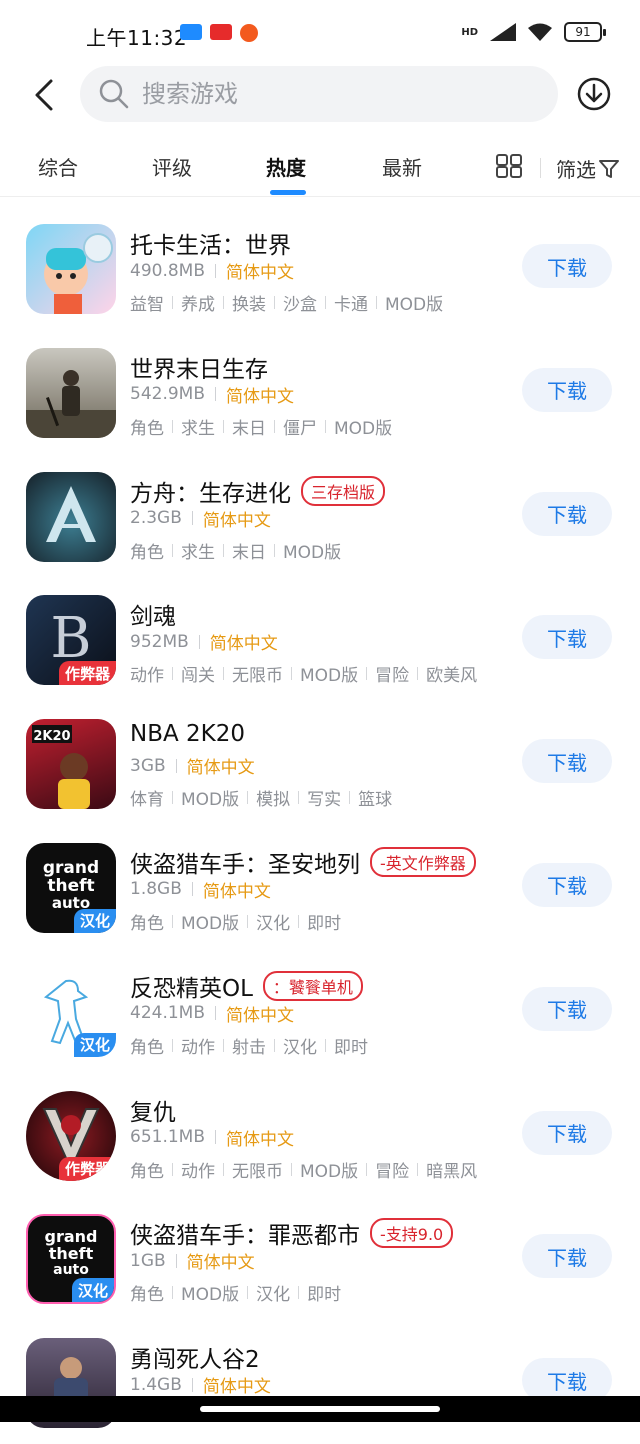 This screenshot has width=640, height=1444. What do you see at coordinates (219, 33) in the screenshot?
I see `notification-icons` at bounding box center [219, 33].